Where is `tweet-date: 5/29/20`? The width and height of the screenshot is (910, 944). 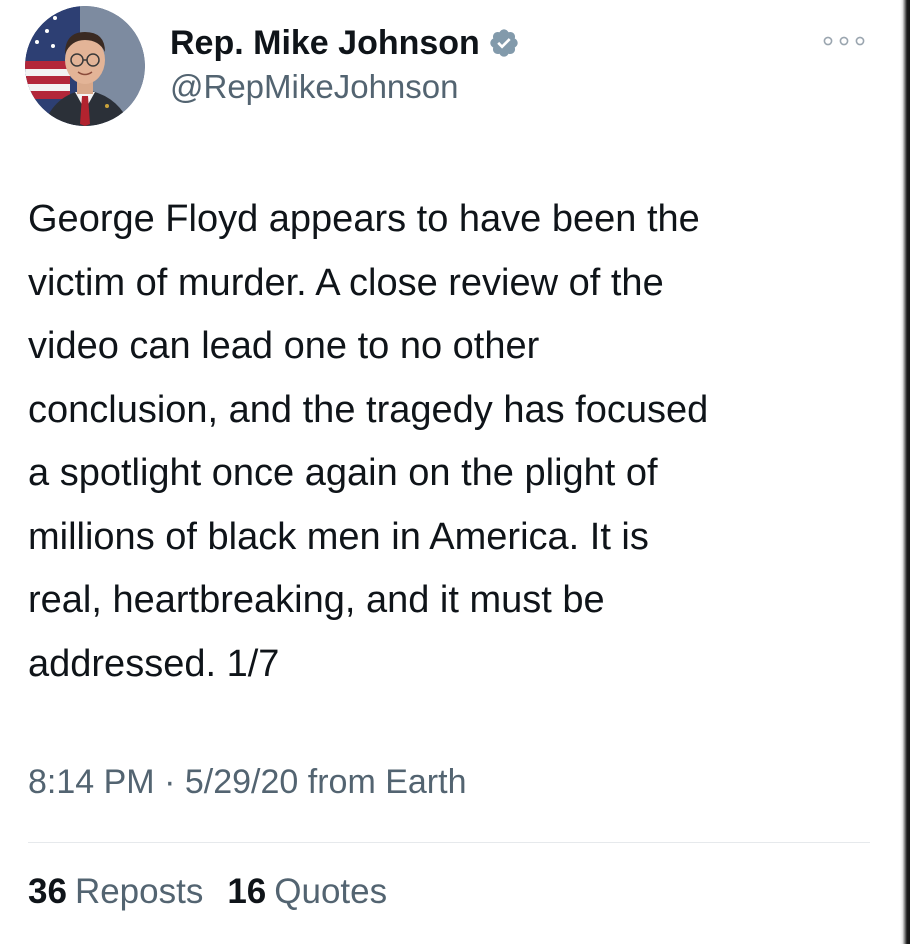
tweet-date: 5/29/20 is located at coordinates (241, 782).